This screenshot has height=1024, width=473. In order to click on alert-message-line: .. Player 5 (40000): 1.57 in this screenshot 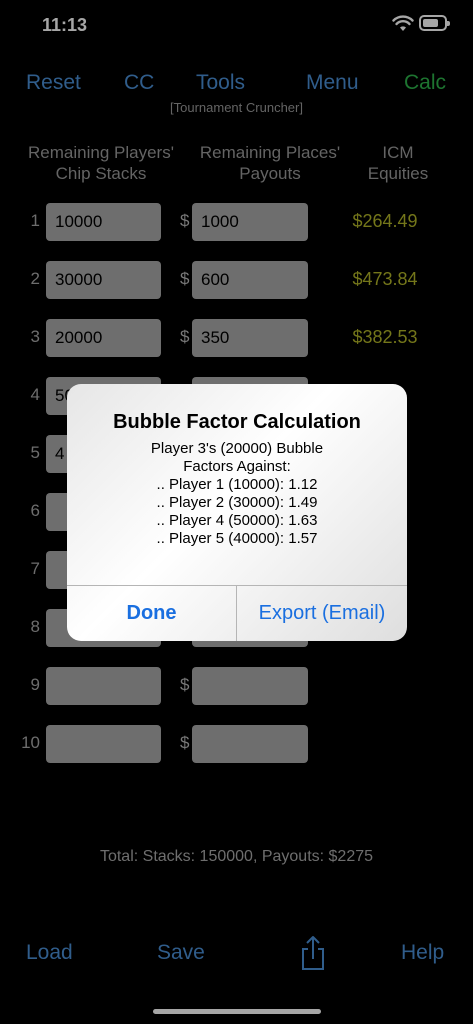, I will do `click(237, 538)`.